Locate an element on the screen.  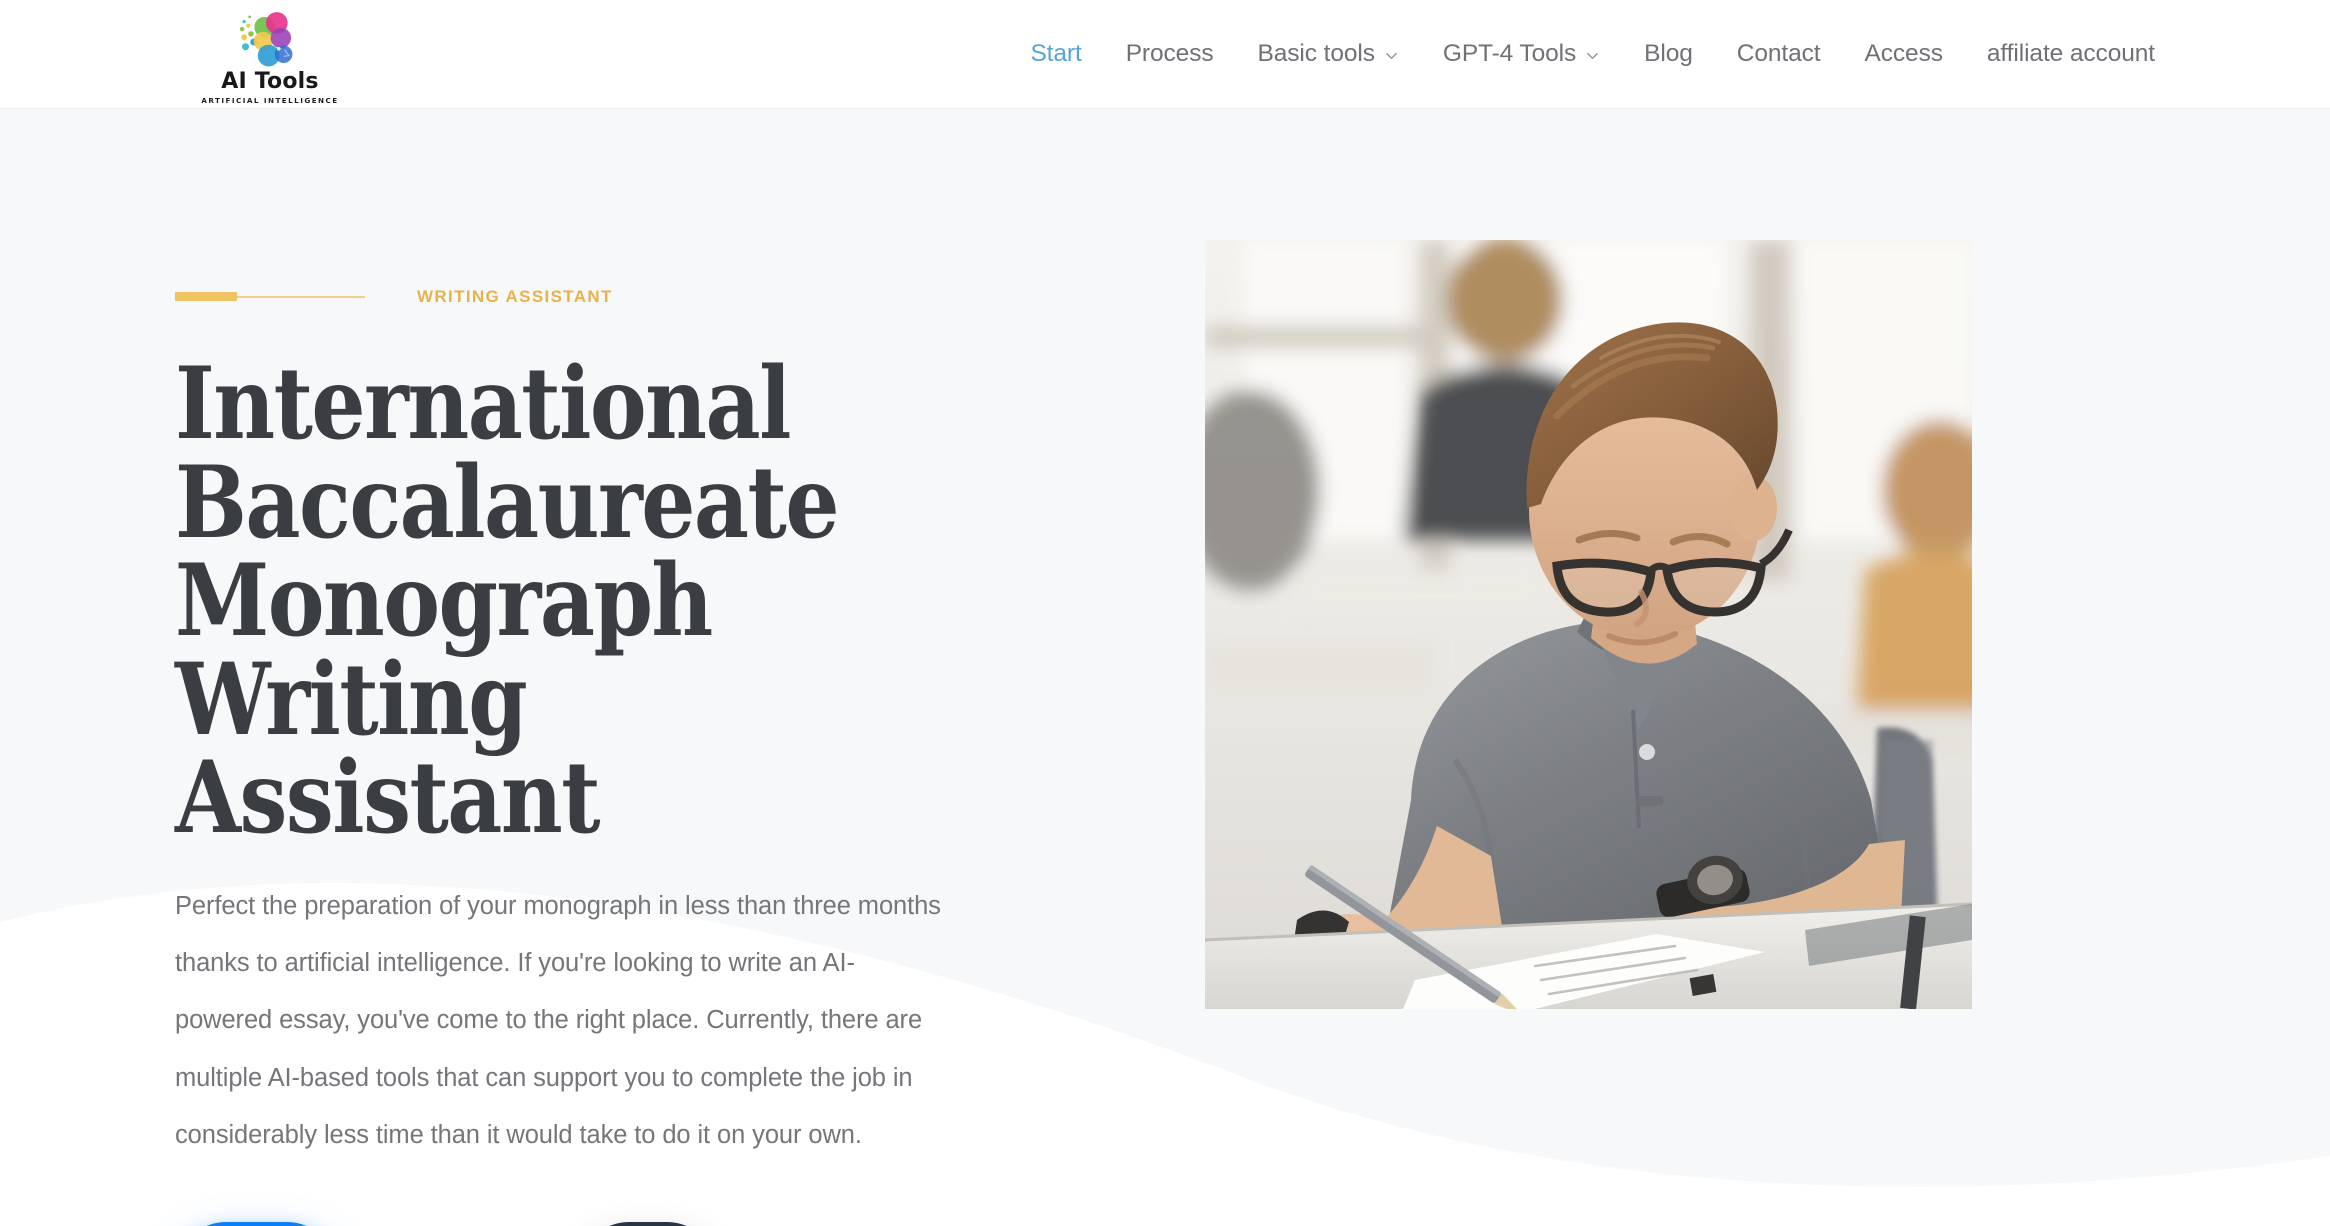
eyebrow-label: WRITING ASSISTANT is located at coordinates (515, 296).